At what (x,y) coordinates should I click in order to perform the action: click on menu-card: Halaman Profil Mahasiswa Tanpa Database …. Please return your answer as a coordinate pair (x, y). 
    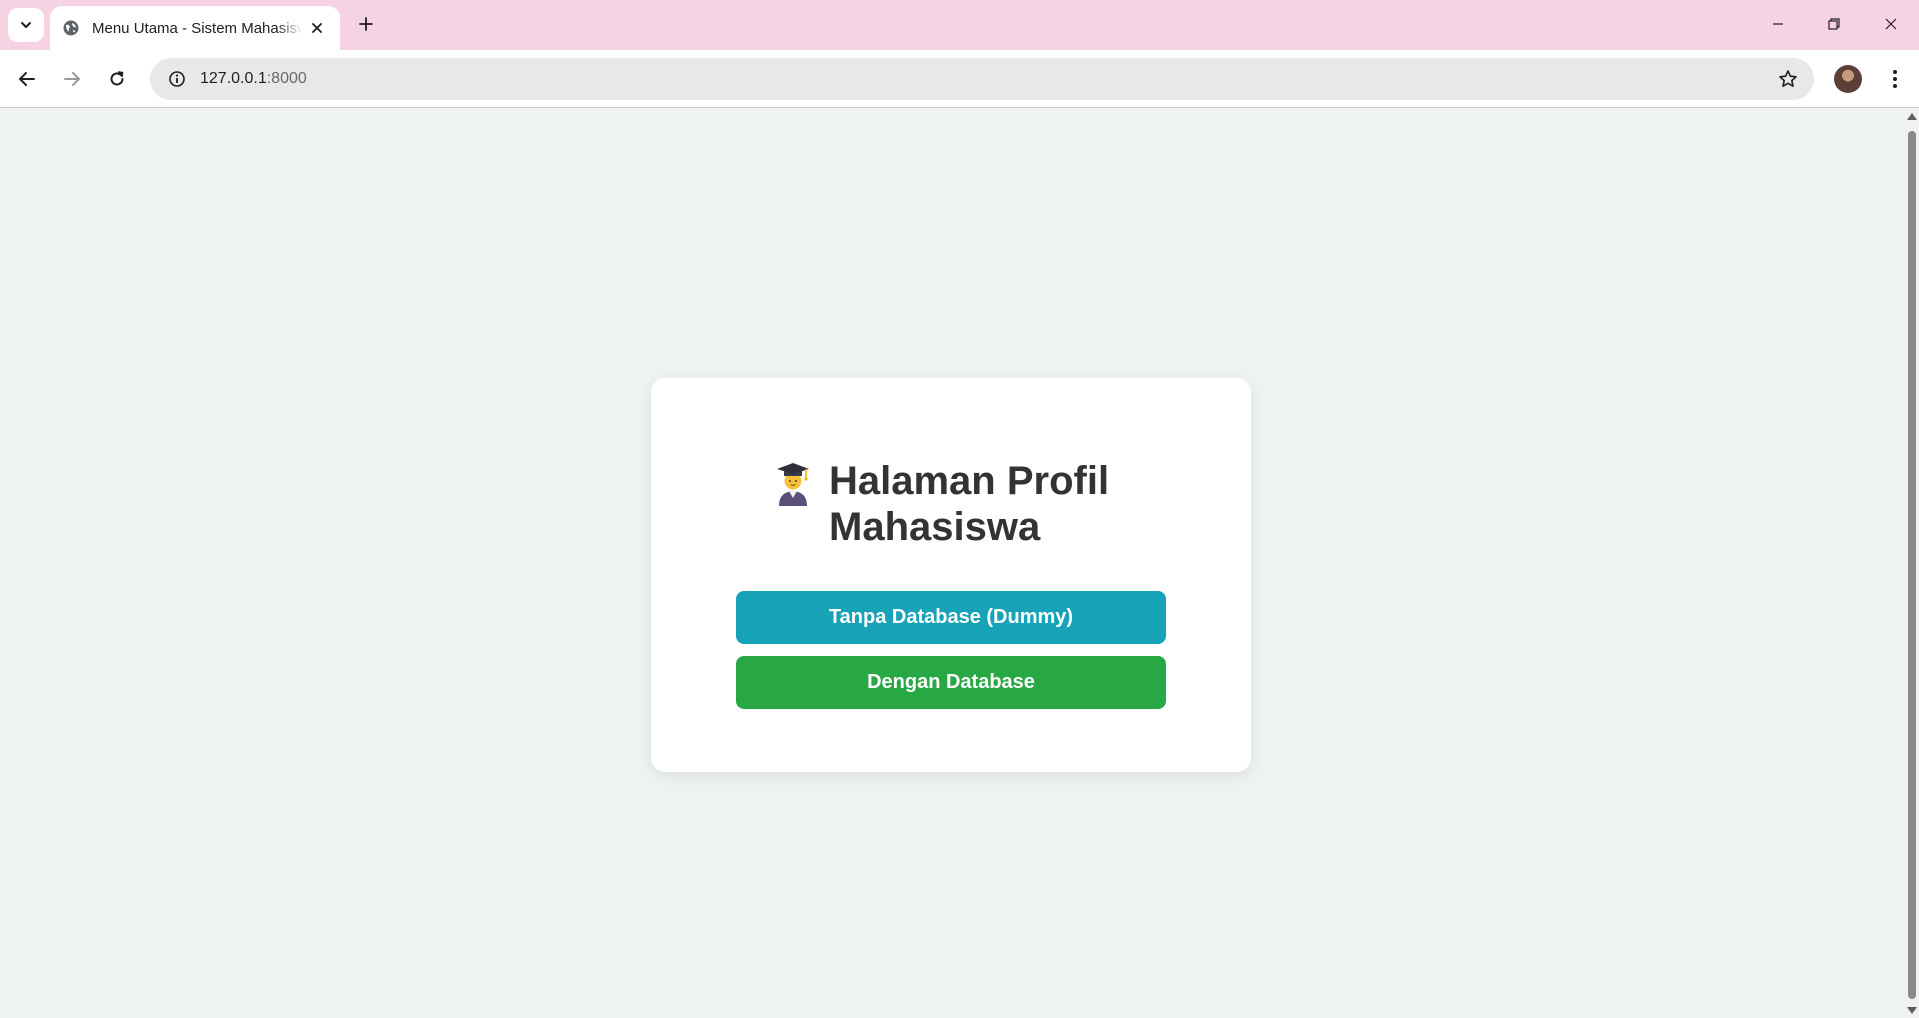
    Looking at the image, I should click on (951, 575).